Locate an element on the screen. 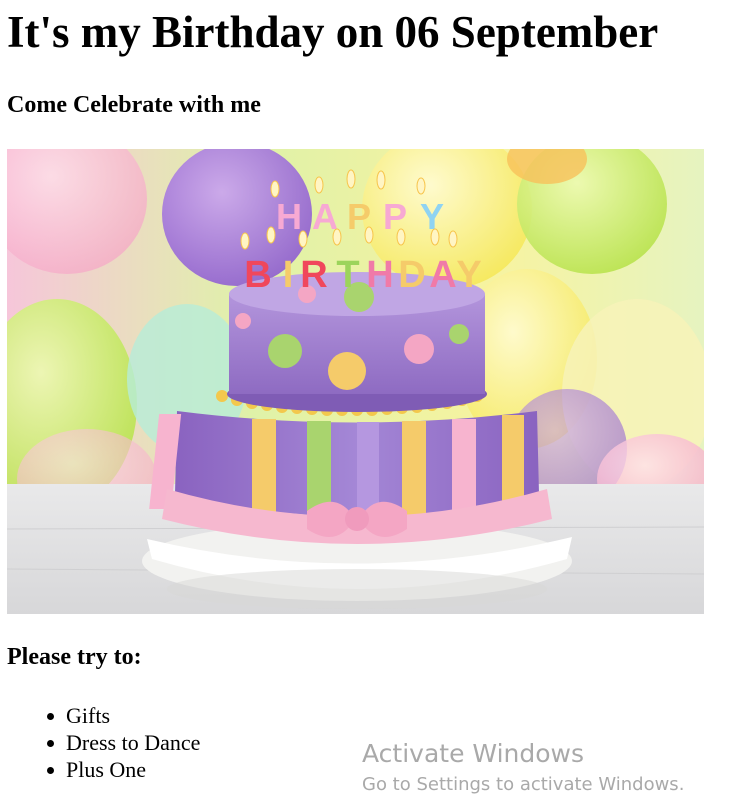  svg-text: B is located at coordinates (257, 275).